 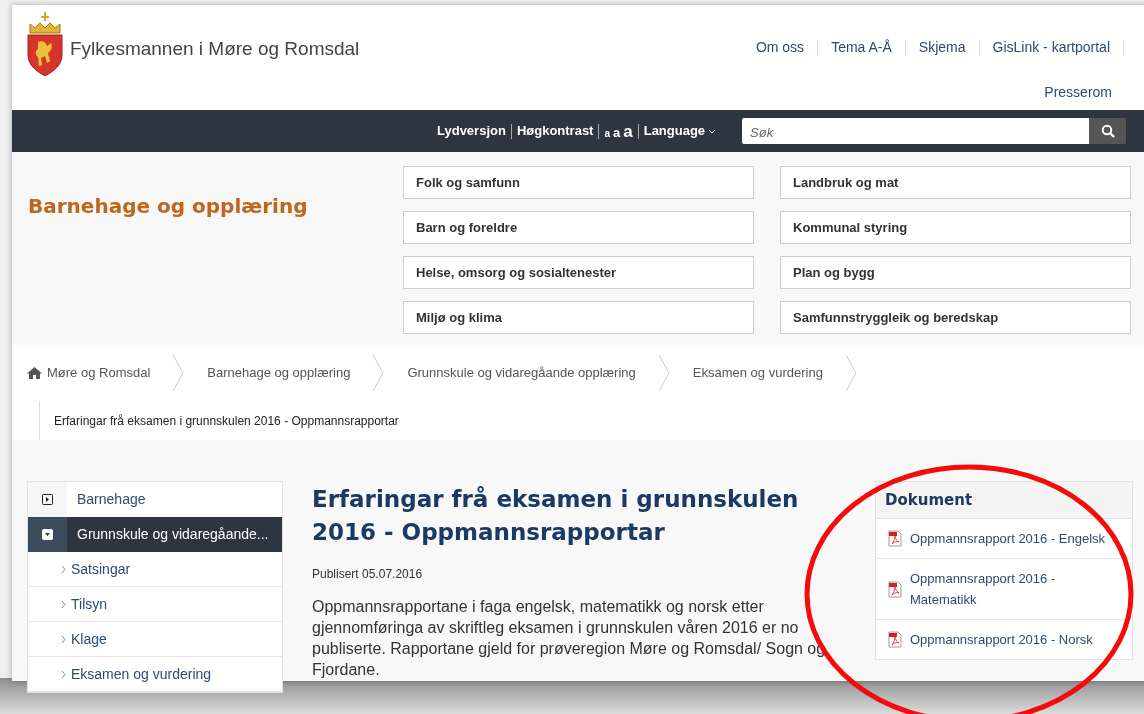 I want to click on search-field: Søk, so click(x=915, y=131).